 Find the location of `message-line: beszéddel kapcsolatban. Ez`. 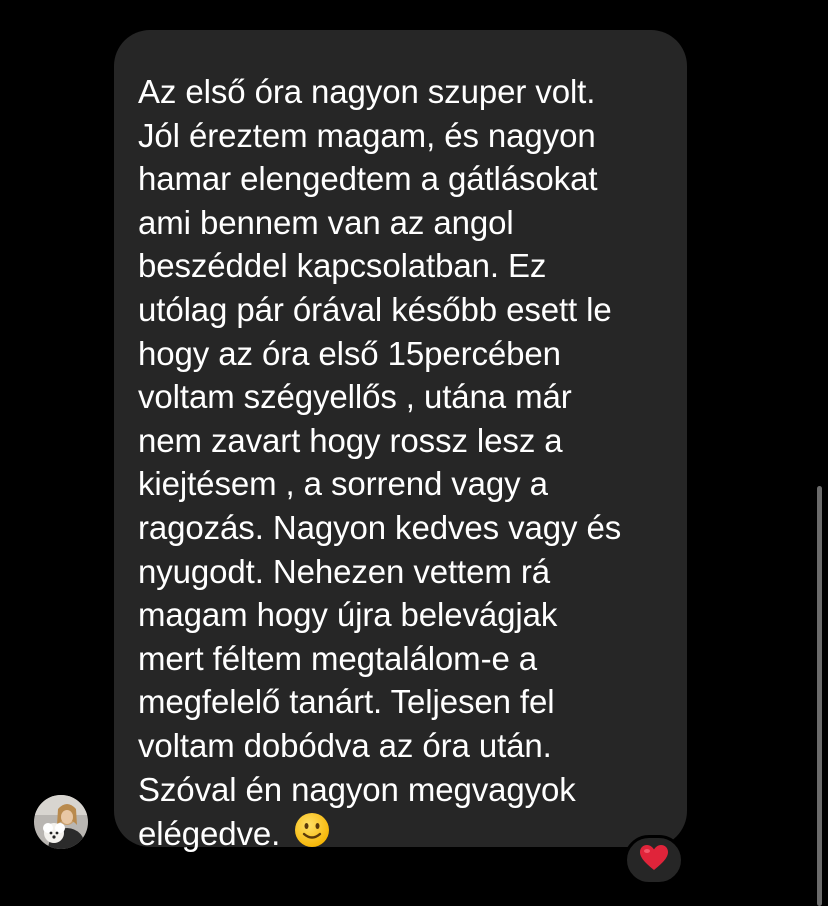

message-line: beszéddel kapcsolatban. Ez is located at coordinates (342, 266).